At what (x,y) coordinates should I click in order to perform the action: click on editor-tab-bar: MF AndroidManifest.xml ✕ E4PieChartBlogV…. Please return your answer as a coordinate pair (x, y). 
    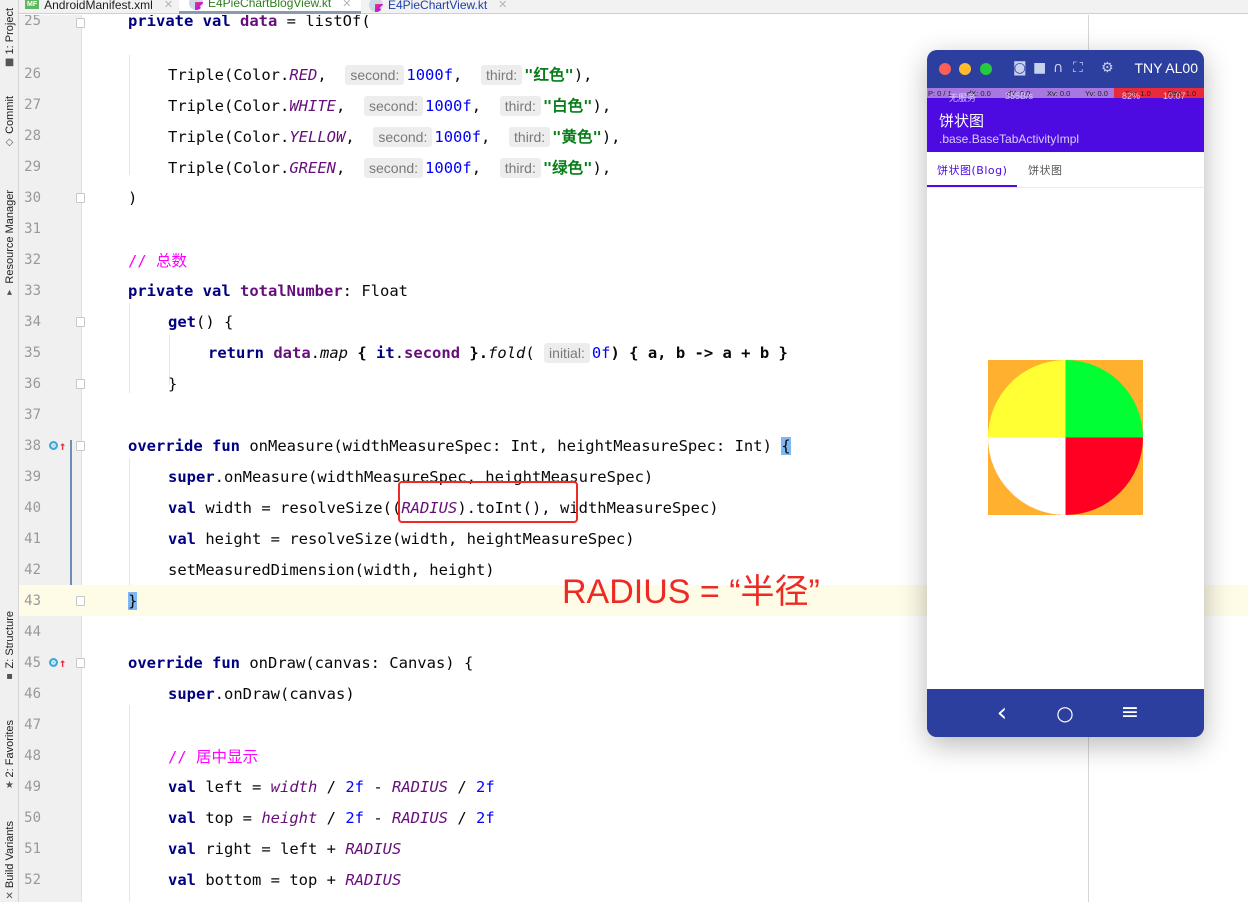
    Looking at the image, I should click on (633, 7).